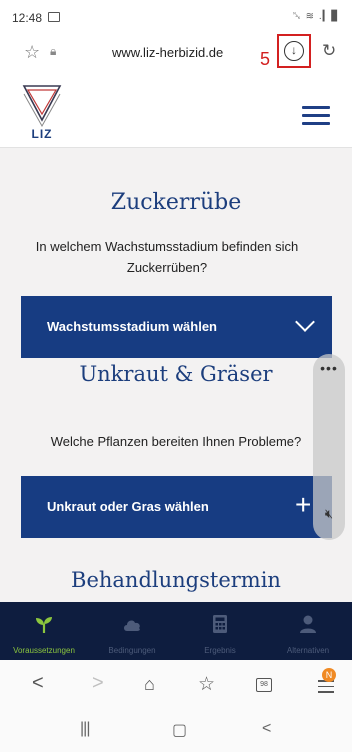 This screenshot has width=352, height=752. Describe the element at coordinates (167, 52) in the screenshot. I see `url-text: www.liz-herbizid.de` at that location.